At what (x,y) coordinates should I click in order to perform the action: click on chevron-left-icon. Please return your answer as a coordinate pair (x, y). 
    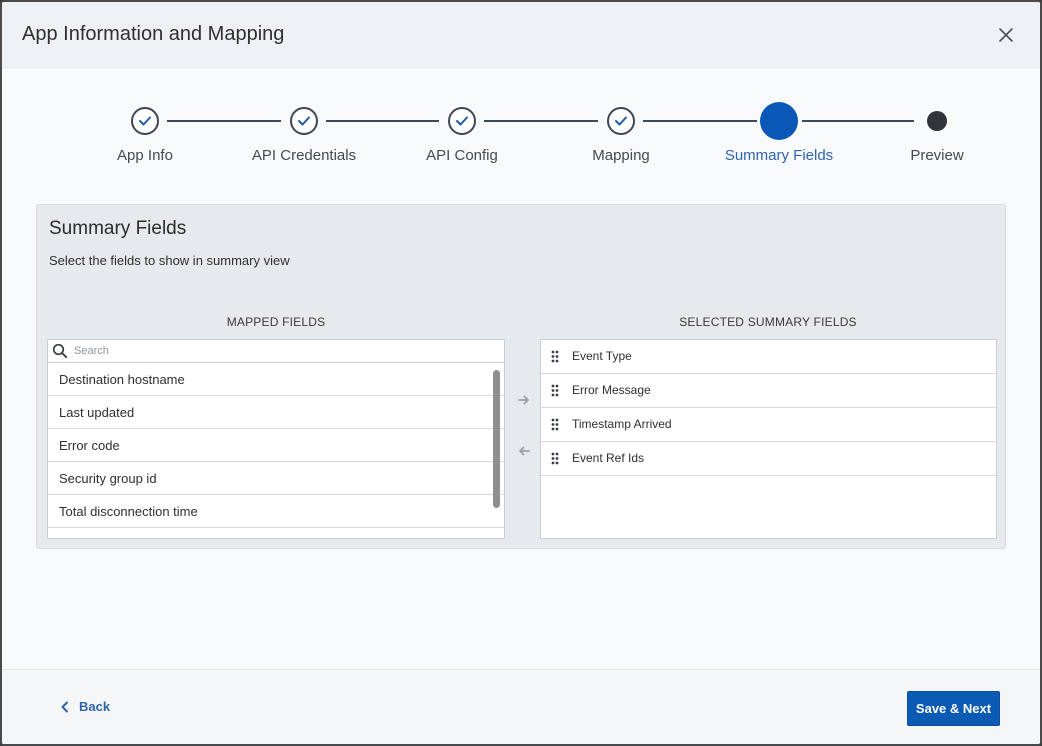
    Looking at the image, I should click on (64, 706).